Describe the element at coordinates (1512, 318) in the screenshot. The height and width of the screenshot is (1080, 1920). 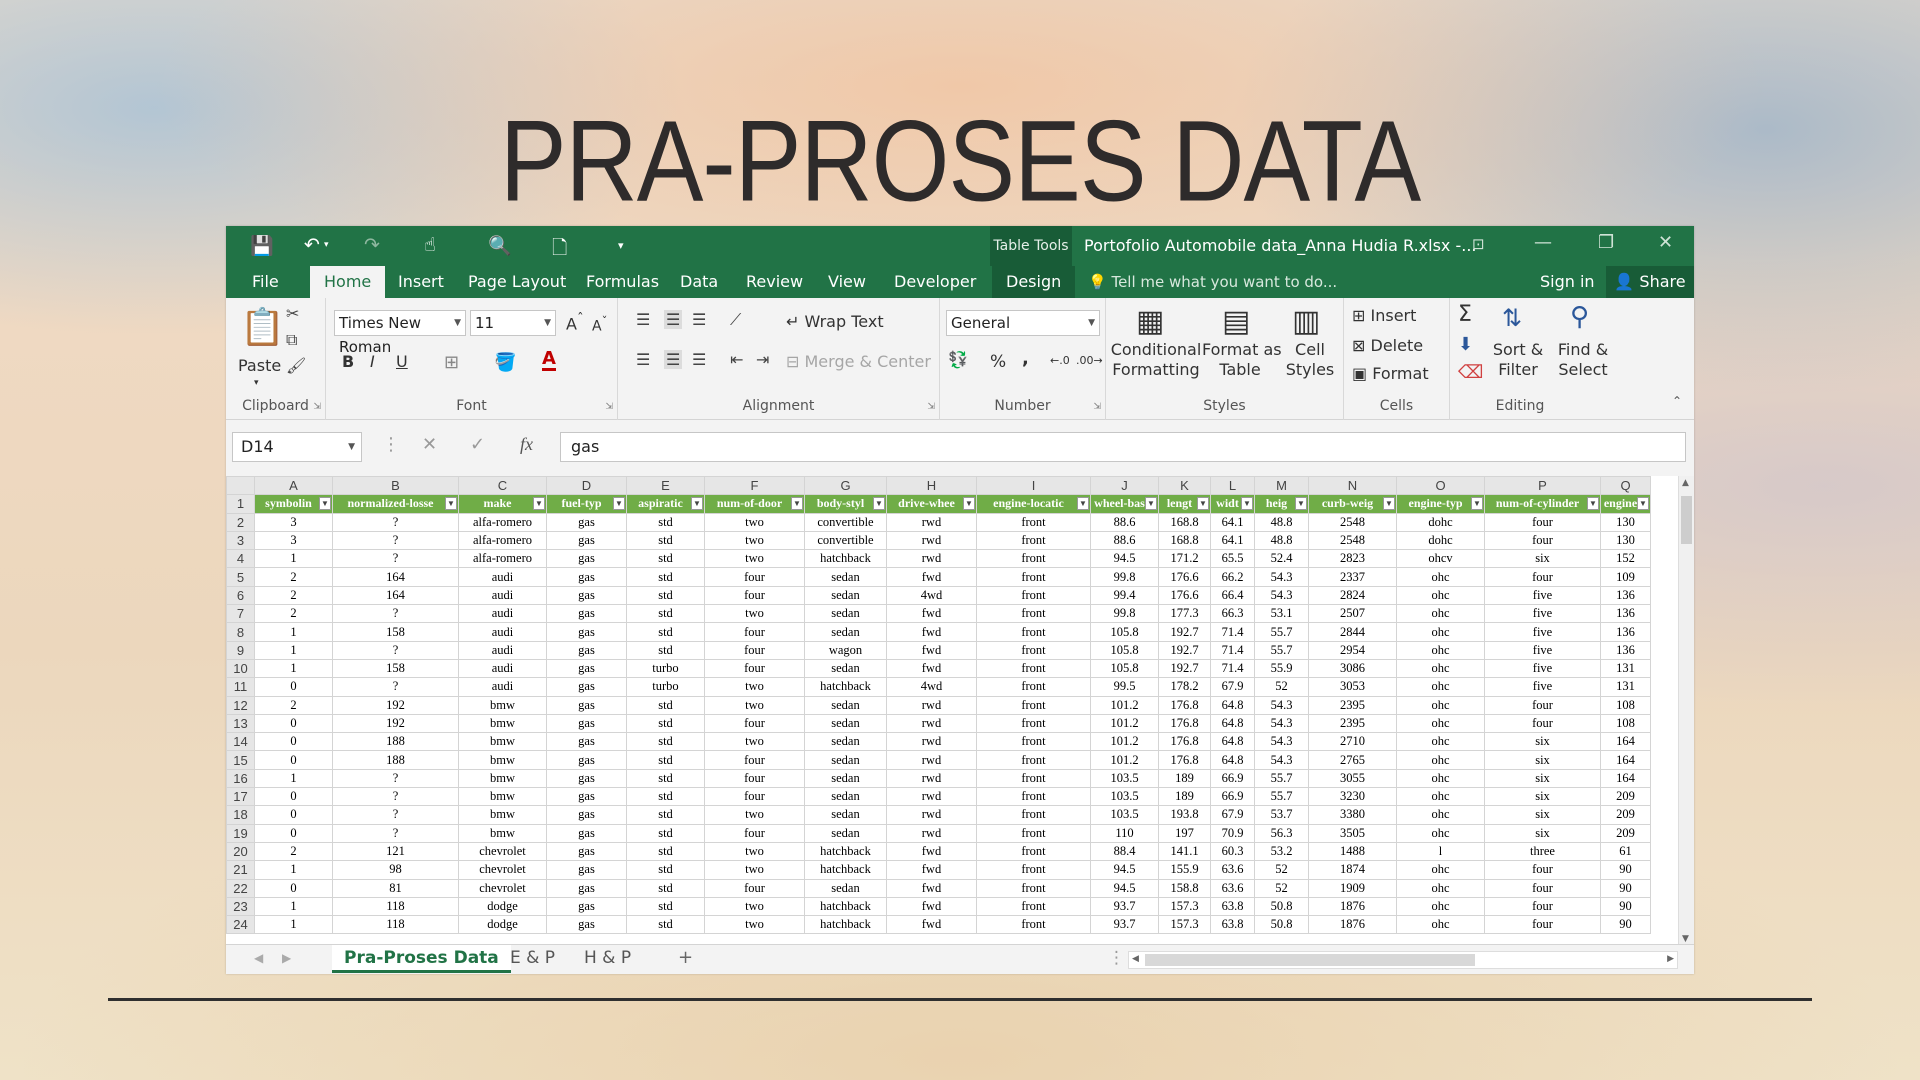
I see `sort-filter-icon: ⇅` at that location.